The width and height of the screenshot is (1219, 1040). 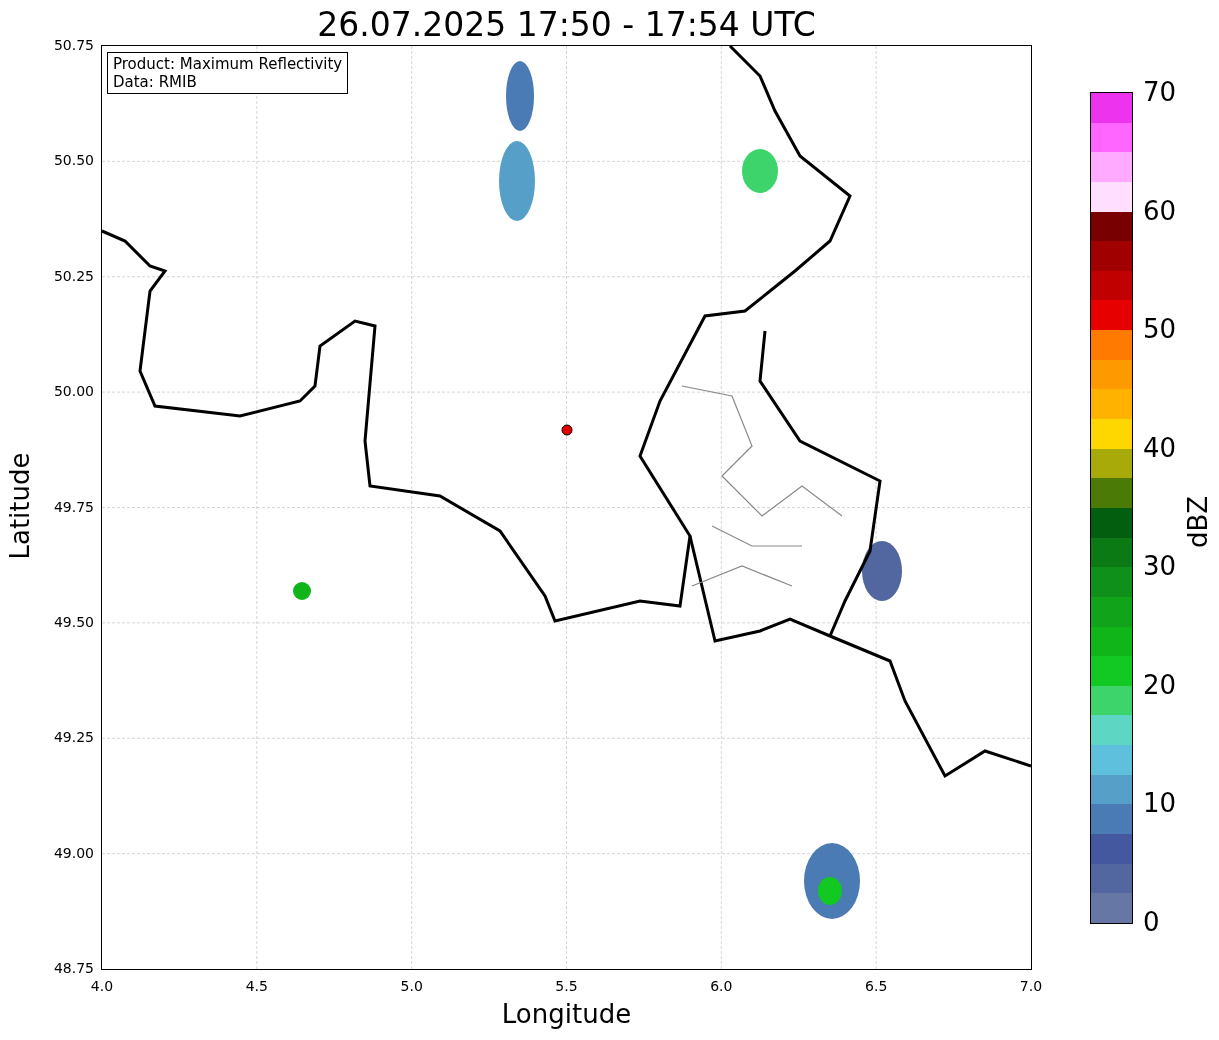 I want to click on x-tick-label: 5.0, so click(x=411, y=986).